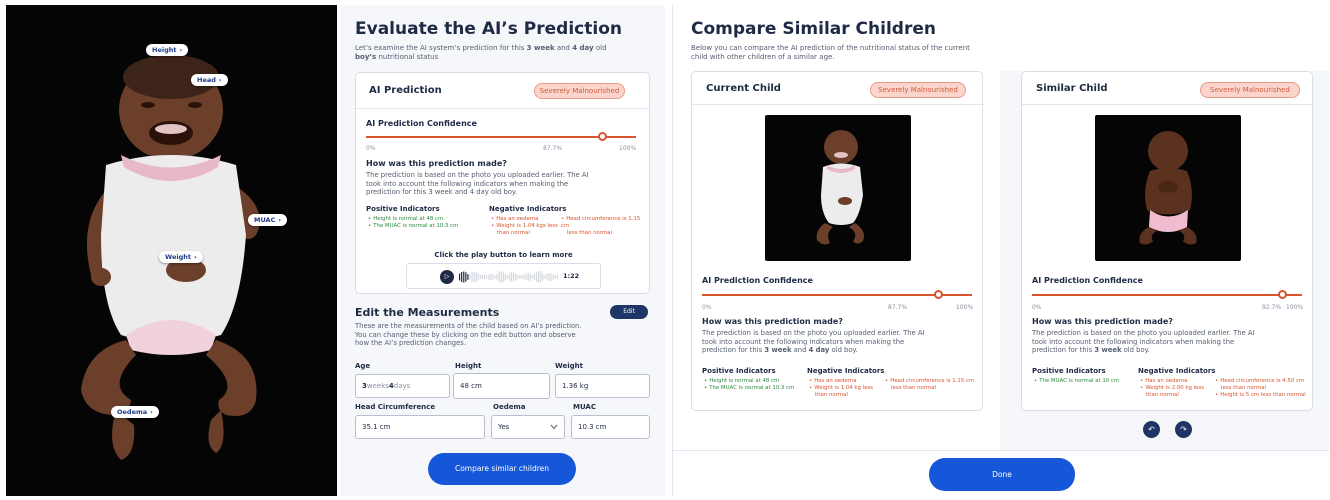  I want to click on measure-text-line: how the AI’s prediction changes., so click(410, 343).